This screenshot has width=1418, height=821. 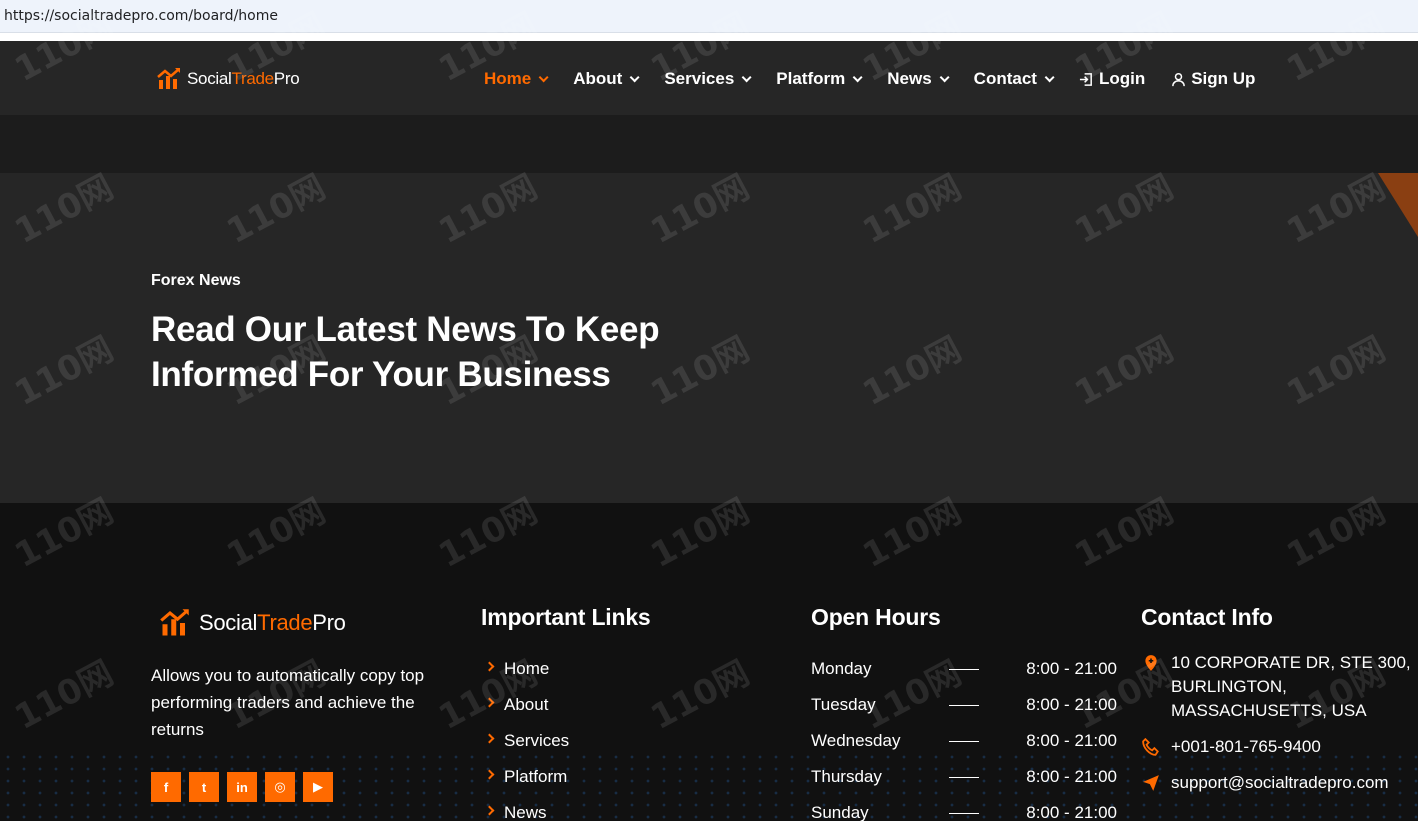 I want to click on footer-link-services: Services, so click(x=526, y=741).